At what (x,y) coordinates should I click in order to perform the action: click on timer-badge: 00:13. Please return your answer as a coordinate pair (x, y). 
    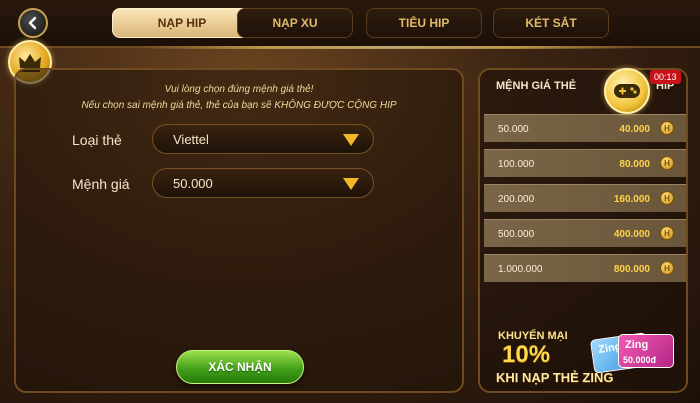
    Looking at the image, I should click on (665, 77).